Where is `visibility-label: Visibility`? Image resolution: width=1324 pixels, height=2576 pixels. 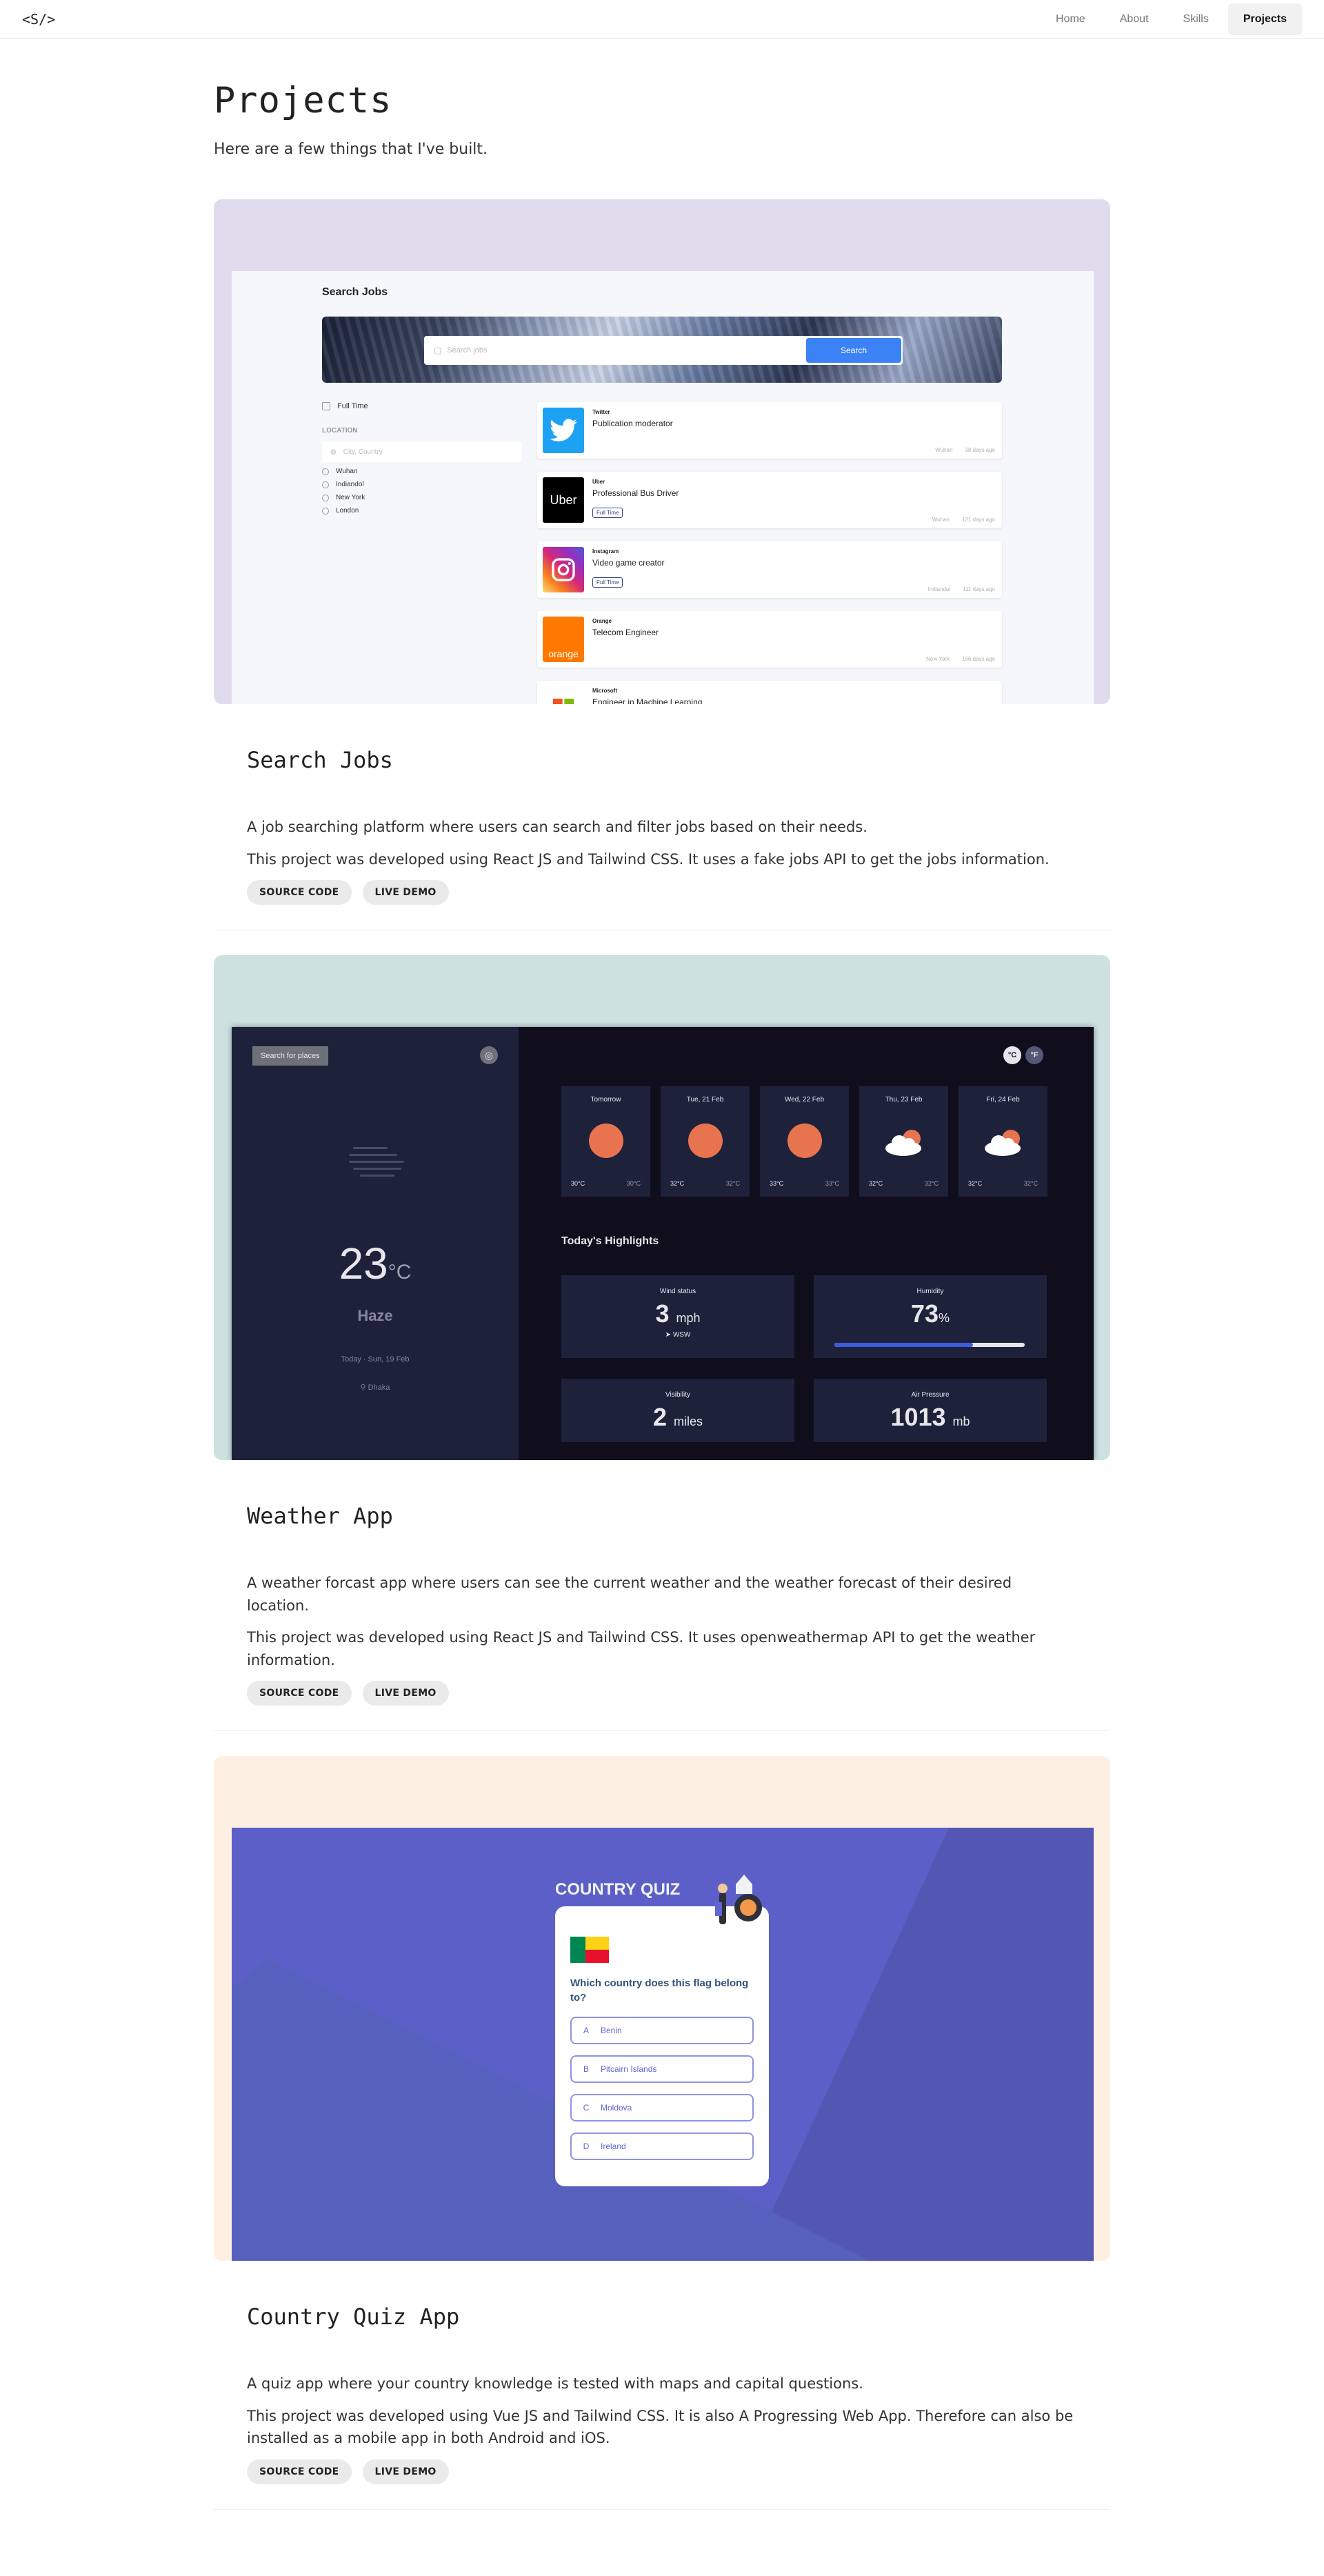
visibility-label: Visibility is located at coordinates (677, 1395).